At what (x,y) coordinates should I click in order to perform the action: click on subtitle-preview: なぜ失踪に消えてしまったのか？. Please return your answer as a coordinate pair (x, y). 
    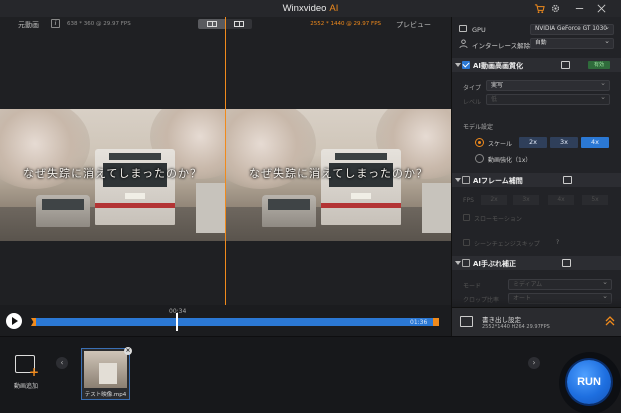
    Looking at the image, I should click on (338, 173).